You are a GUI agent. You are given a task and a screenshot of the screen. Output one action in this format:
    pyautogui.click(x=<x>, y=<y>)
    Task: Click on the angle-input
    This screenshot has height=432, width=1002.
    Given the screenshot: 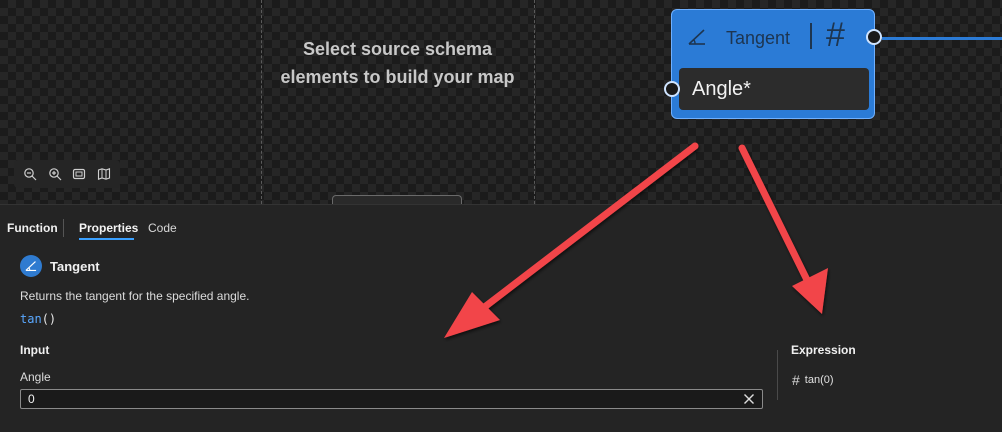 What is the action you would take?
    pyautogui.click(x=377, y=399)
    